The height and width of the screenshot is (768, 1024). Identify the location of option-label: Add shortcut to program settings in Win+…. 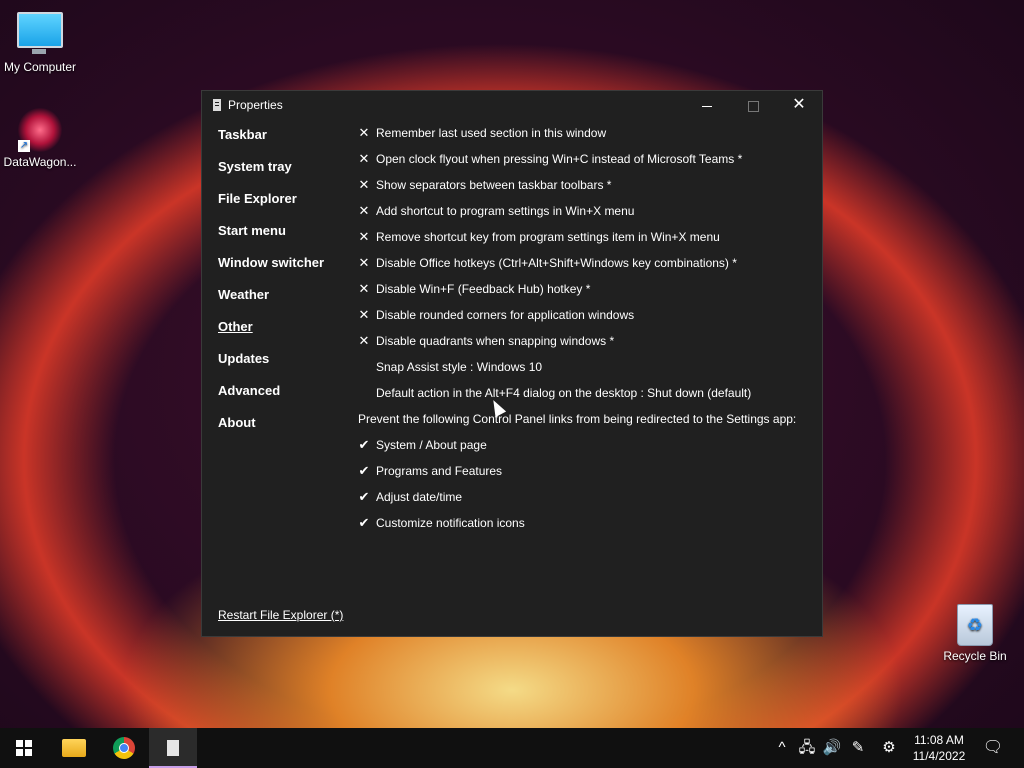
(505, 211).